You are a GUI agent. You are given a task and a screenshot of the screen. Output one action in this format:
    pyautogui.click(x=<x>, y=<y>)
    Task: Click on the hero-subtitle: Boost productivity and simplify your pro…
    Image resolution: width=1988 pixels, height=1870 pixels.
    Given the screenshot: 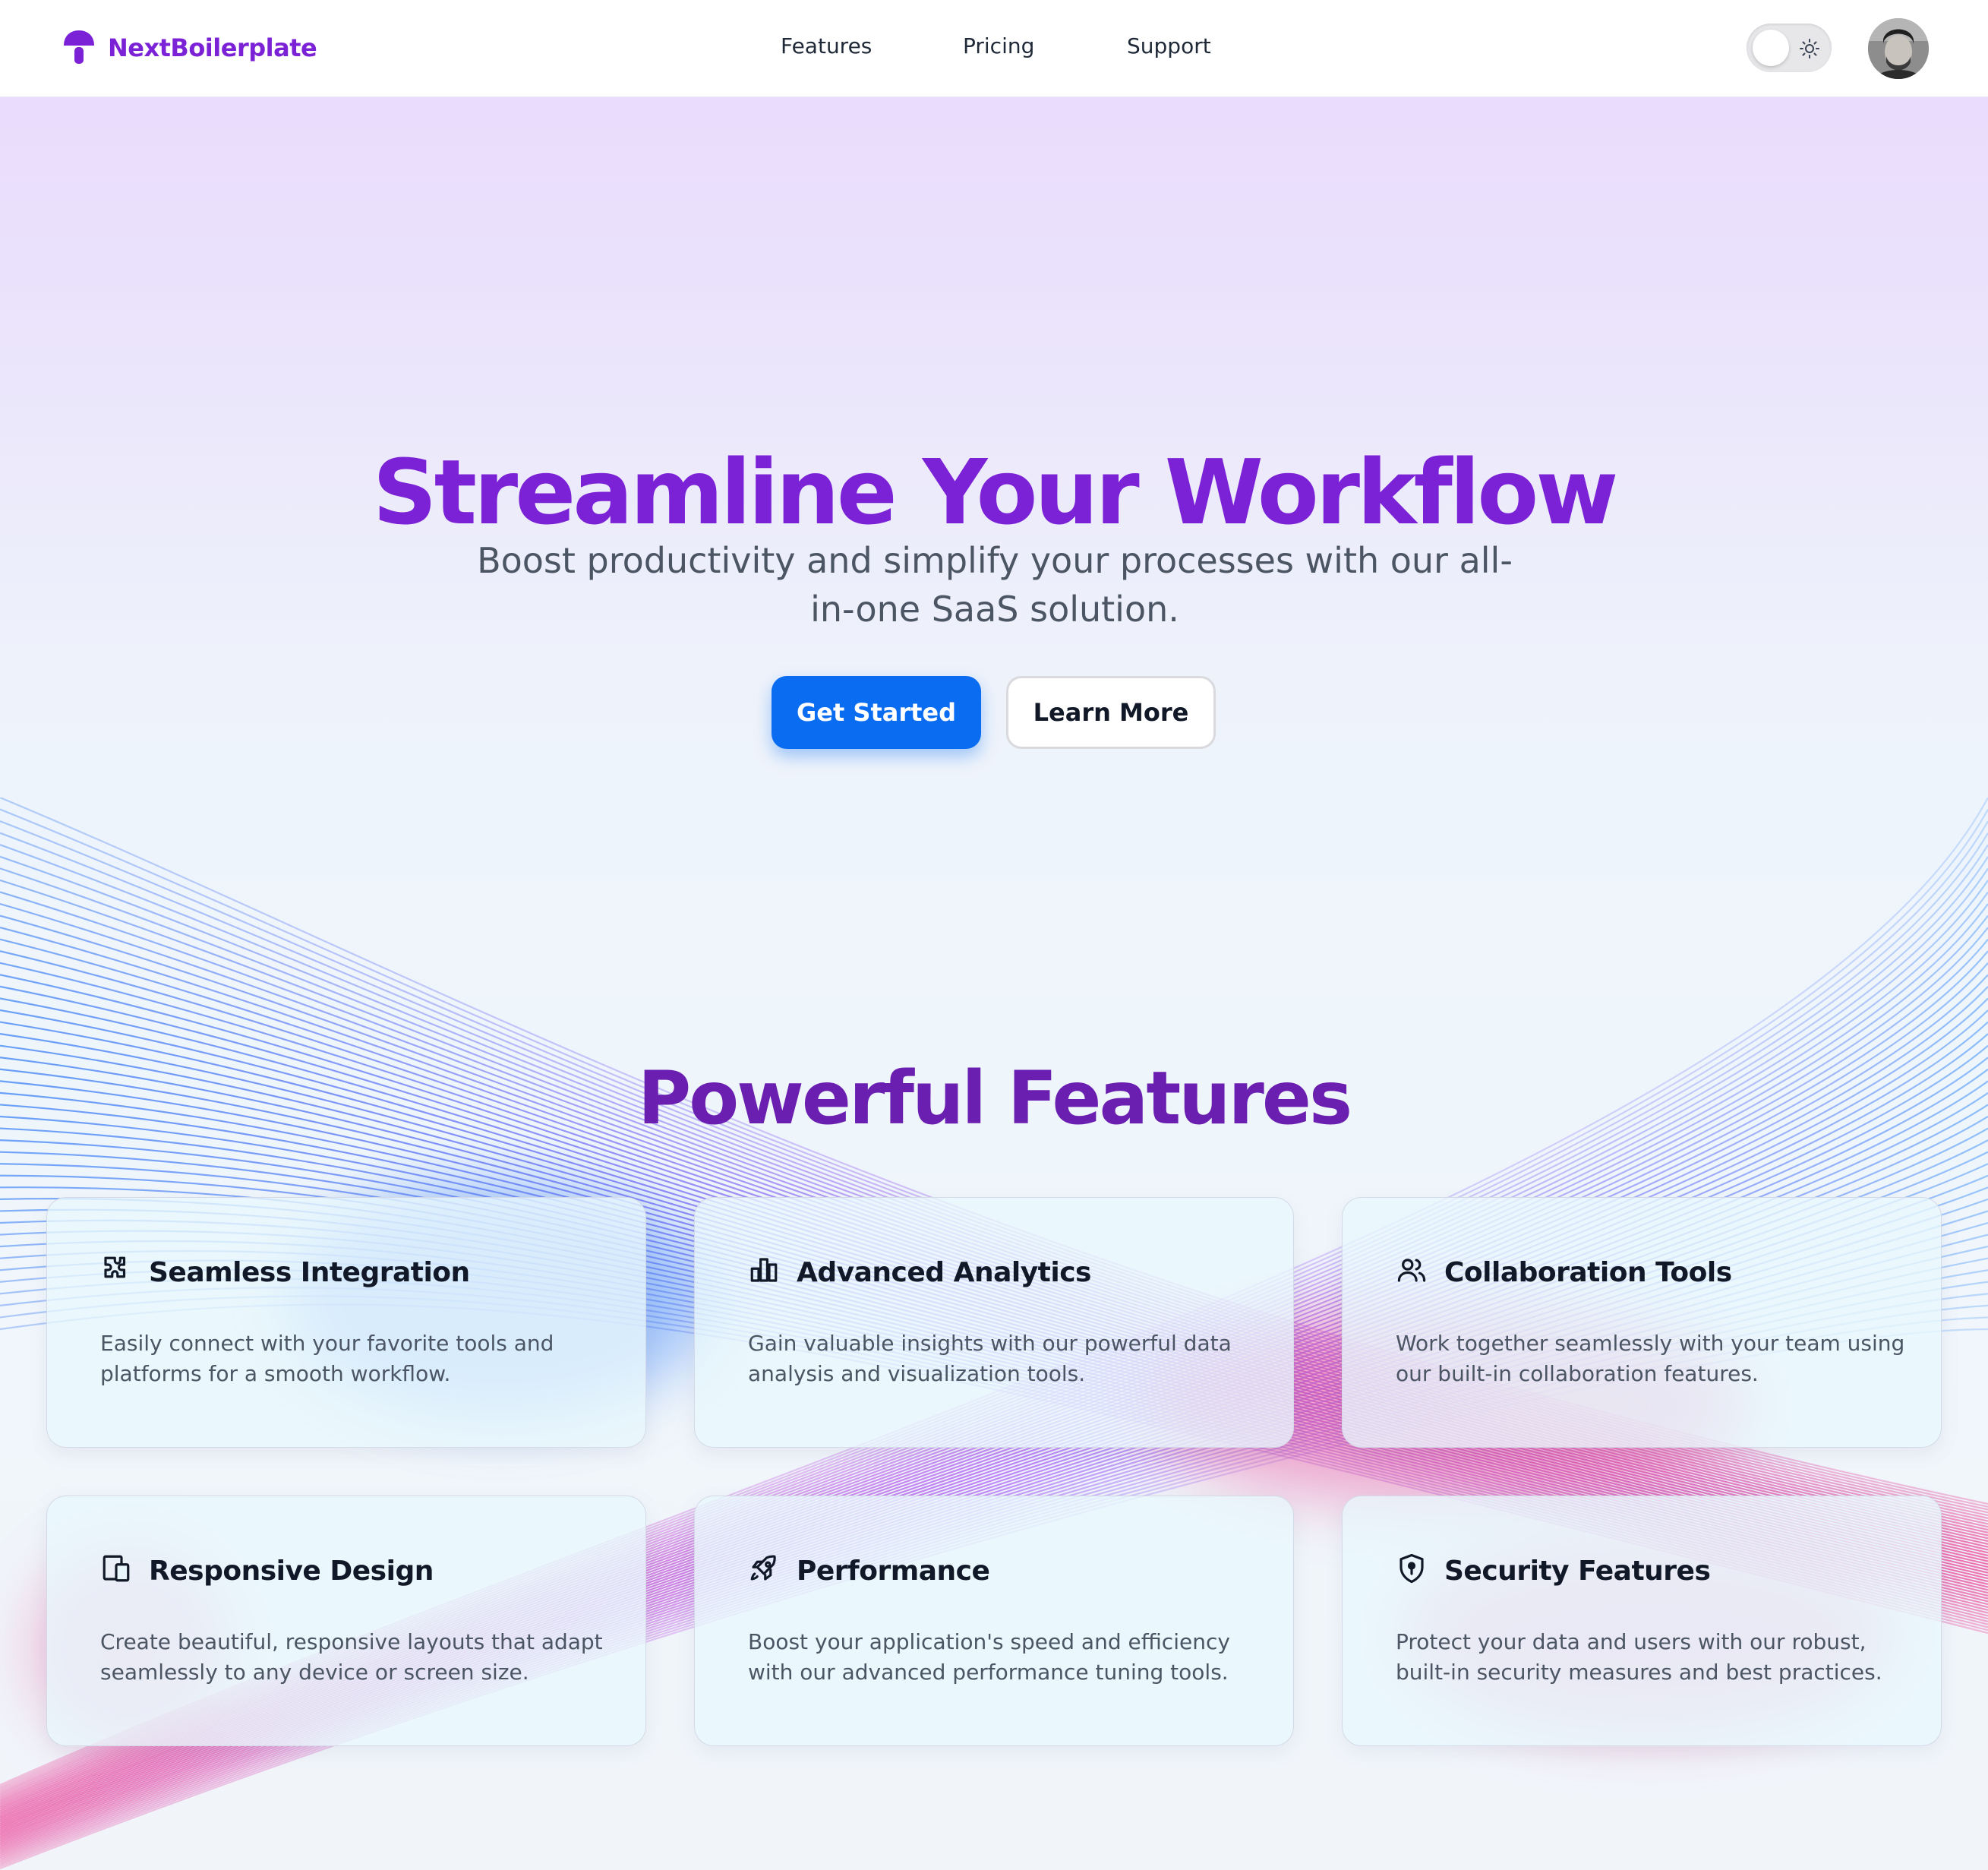 What is the action you would take?
    pyautogui.click(x=995, y=585)
    